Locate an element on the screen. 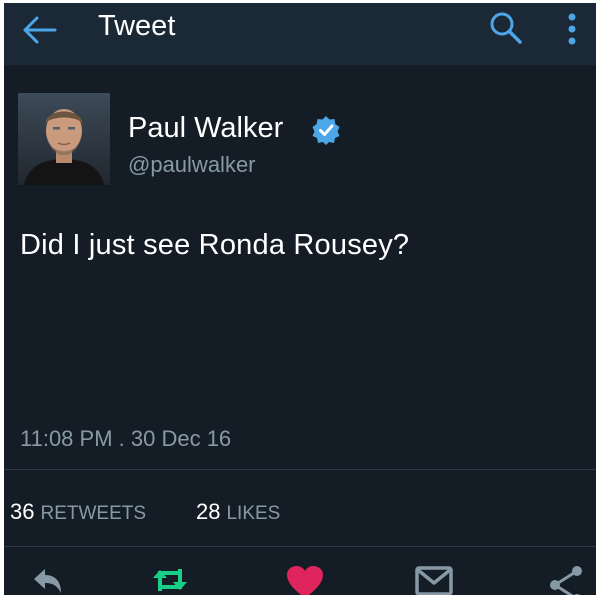  search-icon is located at coordinates (506, 28).